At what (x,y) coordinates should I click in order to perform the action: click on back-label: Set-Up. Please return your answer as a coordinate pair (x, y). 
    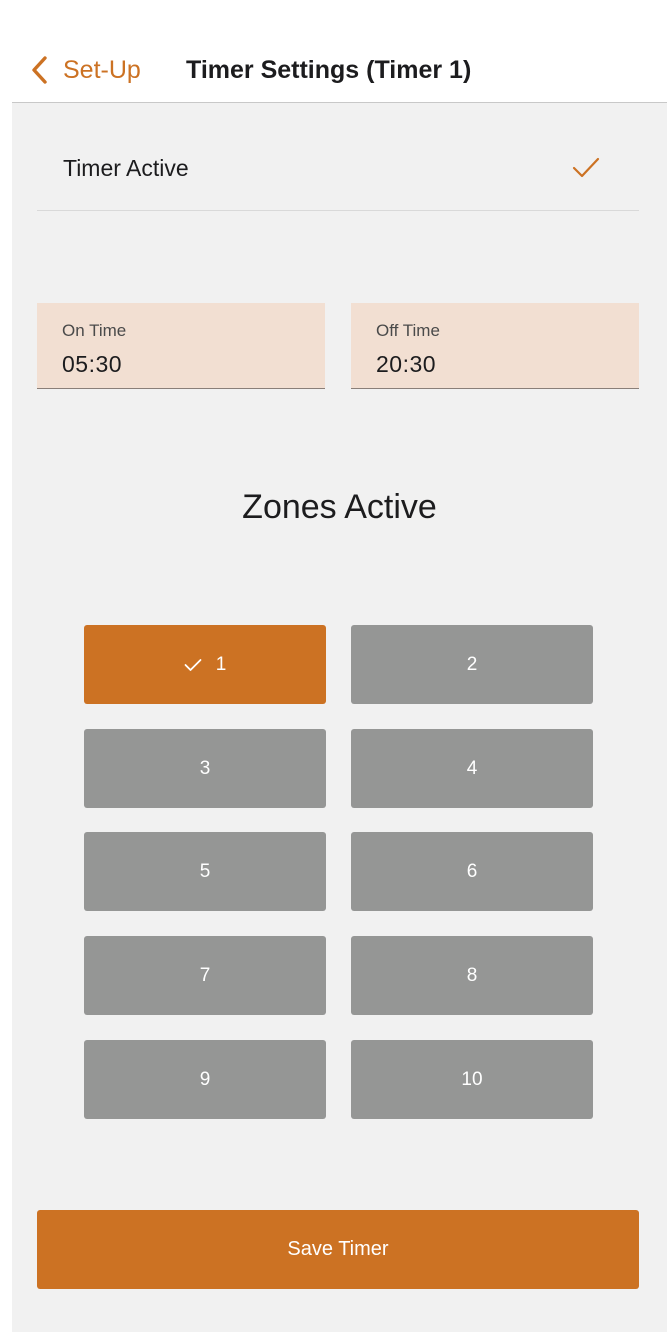
    Looking at the image, I should click on (102, 69).